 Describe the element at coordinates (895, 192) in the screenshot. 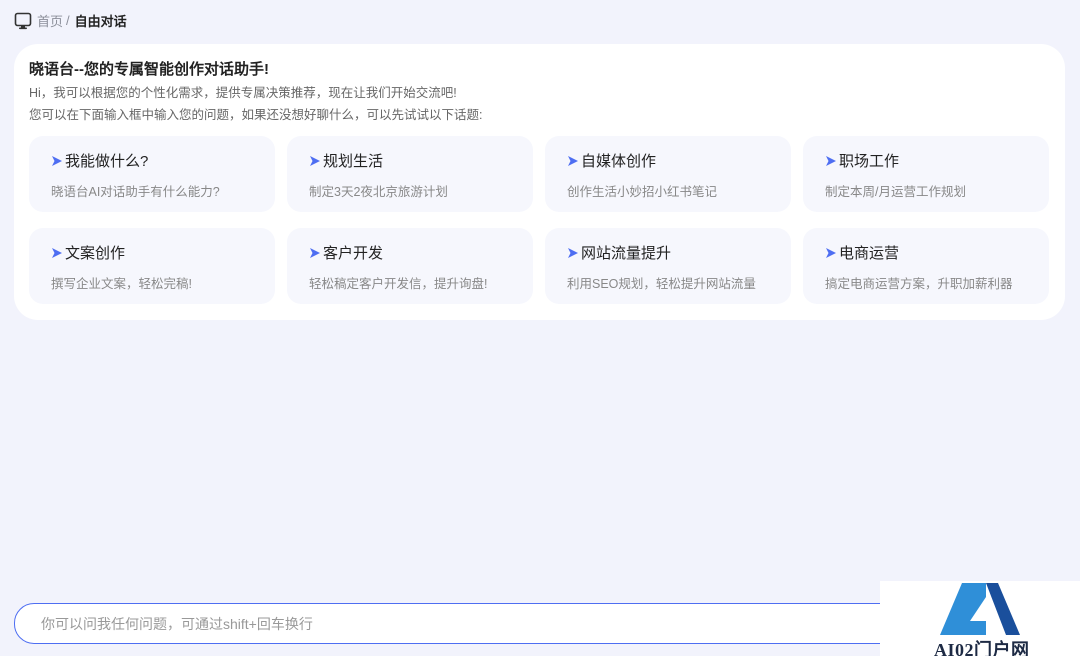

I see `topic-desc: 制定本周/月运营工作规划` at that location.